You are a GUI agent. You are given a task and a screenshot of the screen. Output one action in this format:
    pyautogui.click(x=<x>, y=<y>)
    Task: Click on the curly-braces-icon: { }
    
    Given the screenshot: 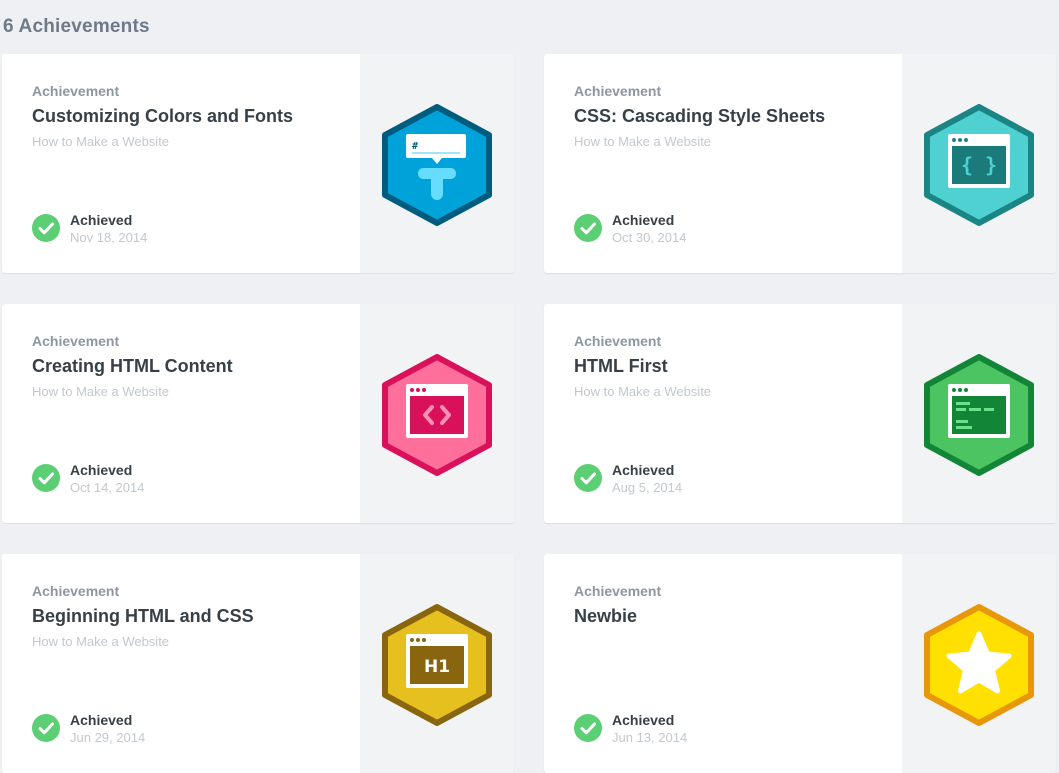 What is the action you would take?
    pyautogui.click(x=979, y=165)
    